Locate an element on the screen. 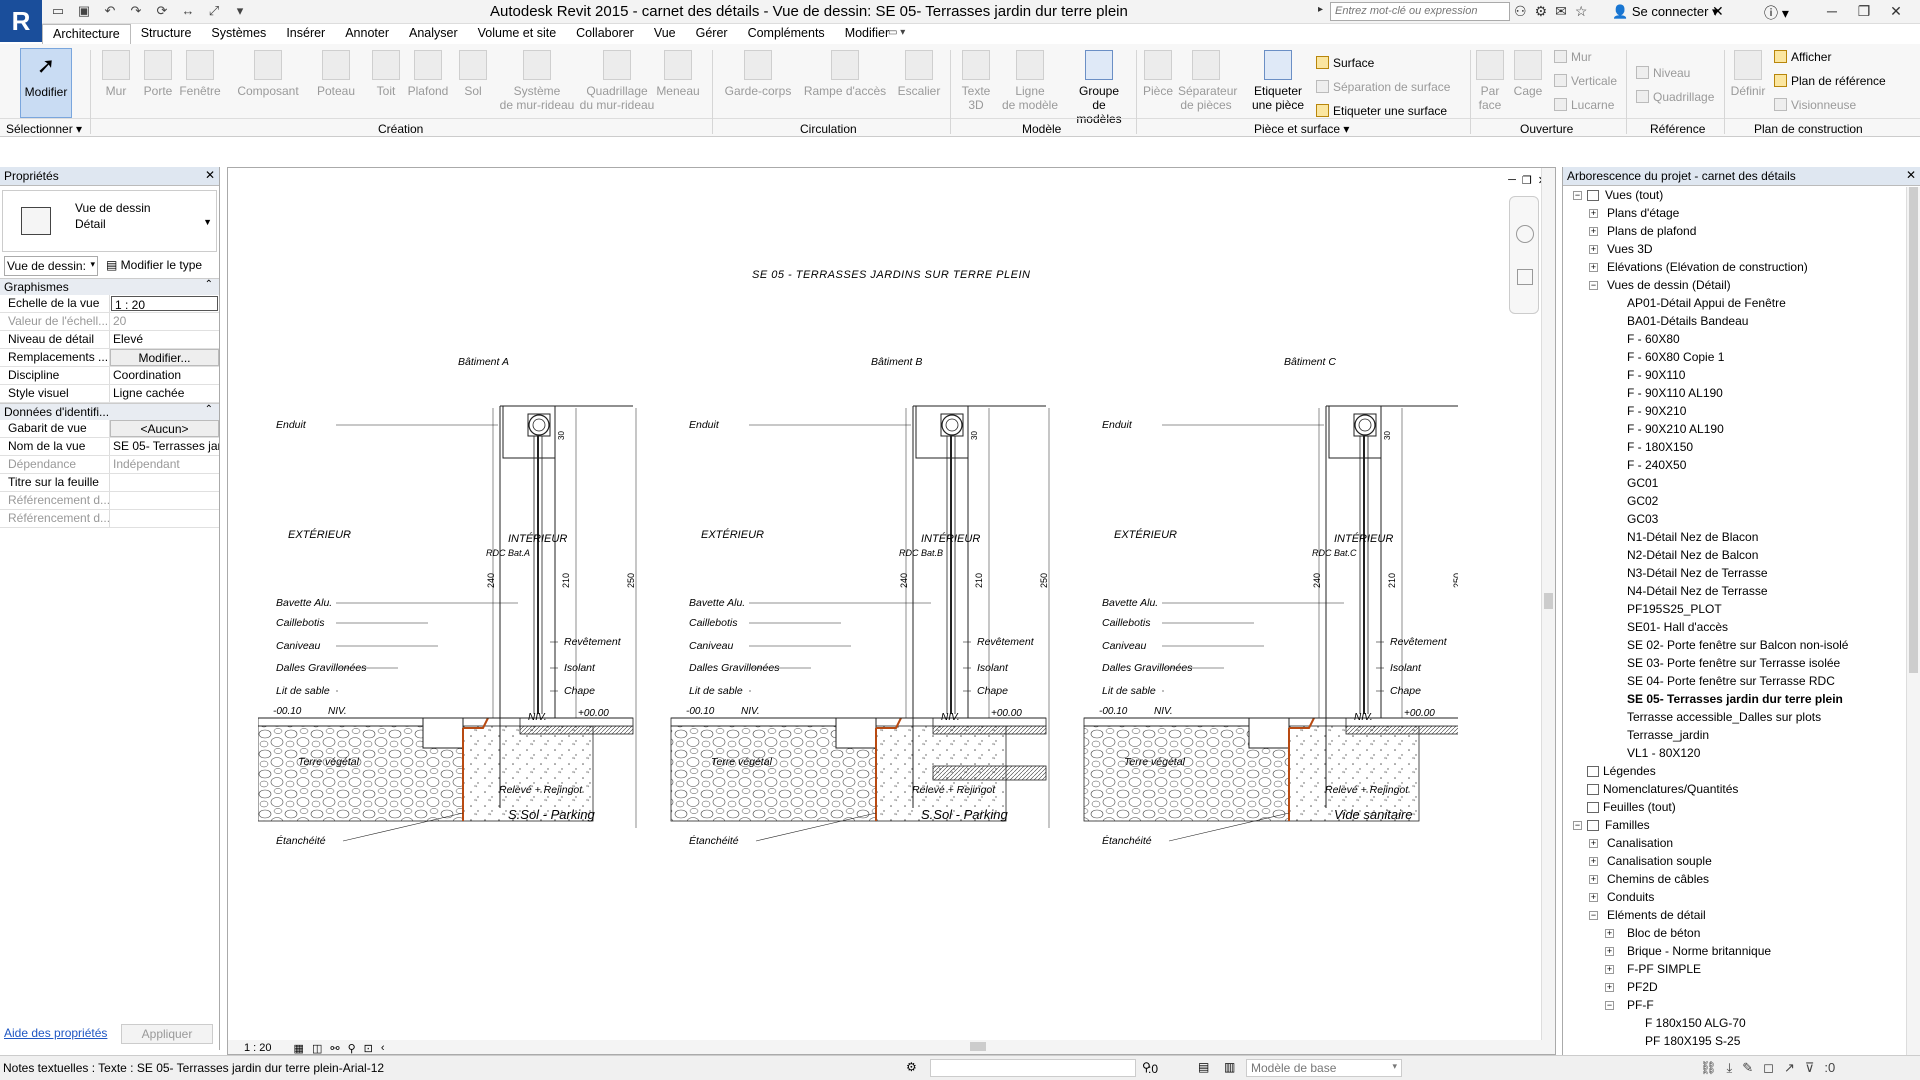  lucarne-opening-button: Lucarne is located at coordinates (1584, 105).